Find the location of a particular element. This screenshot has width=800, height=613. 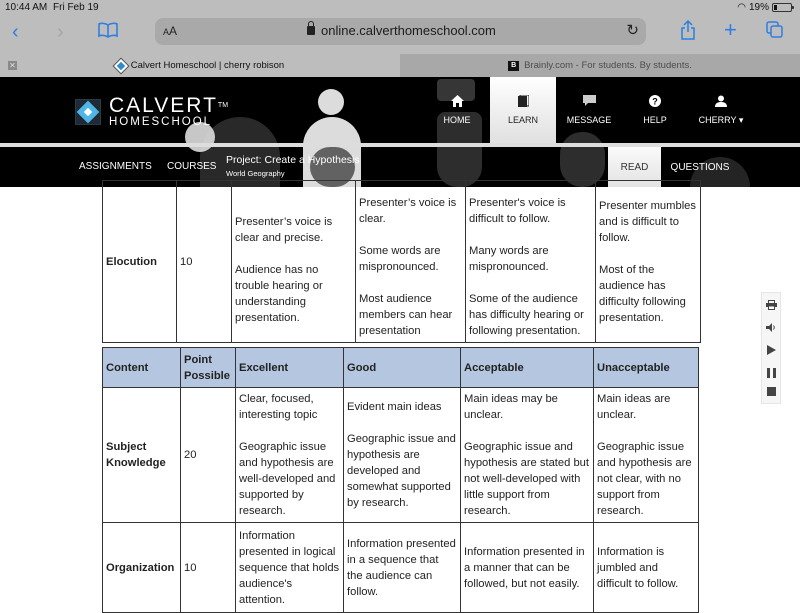

nav-home-label: HOME is located at coordinates (457, 120).